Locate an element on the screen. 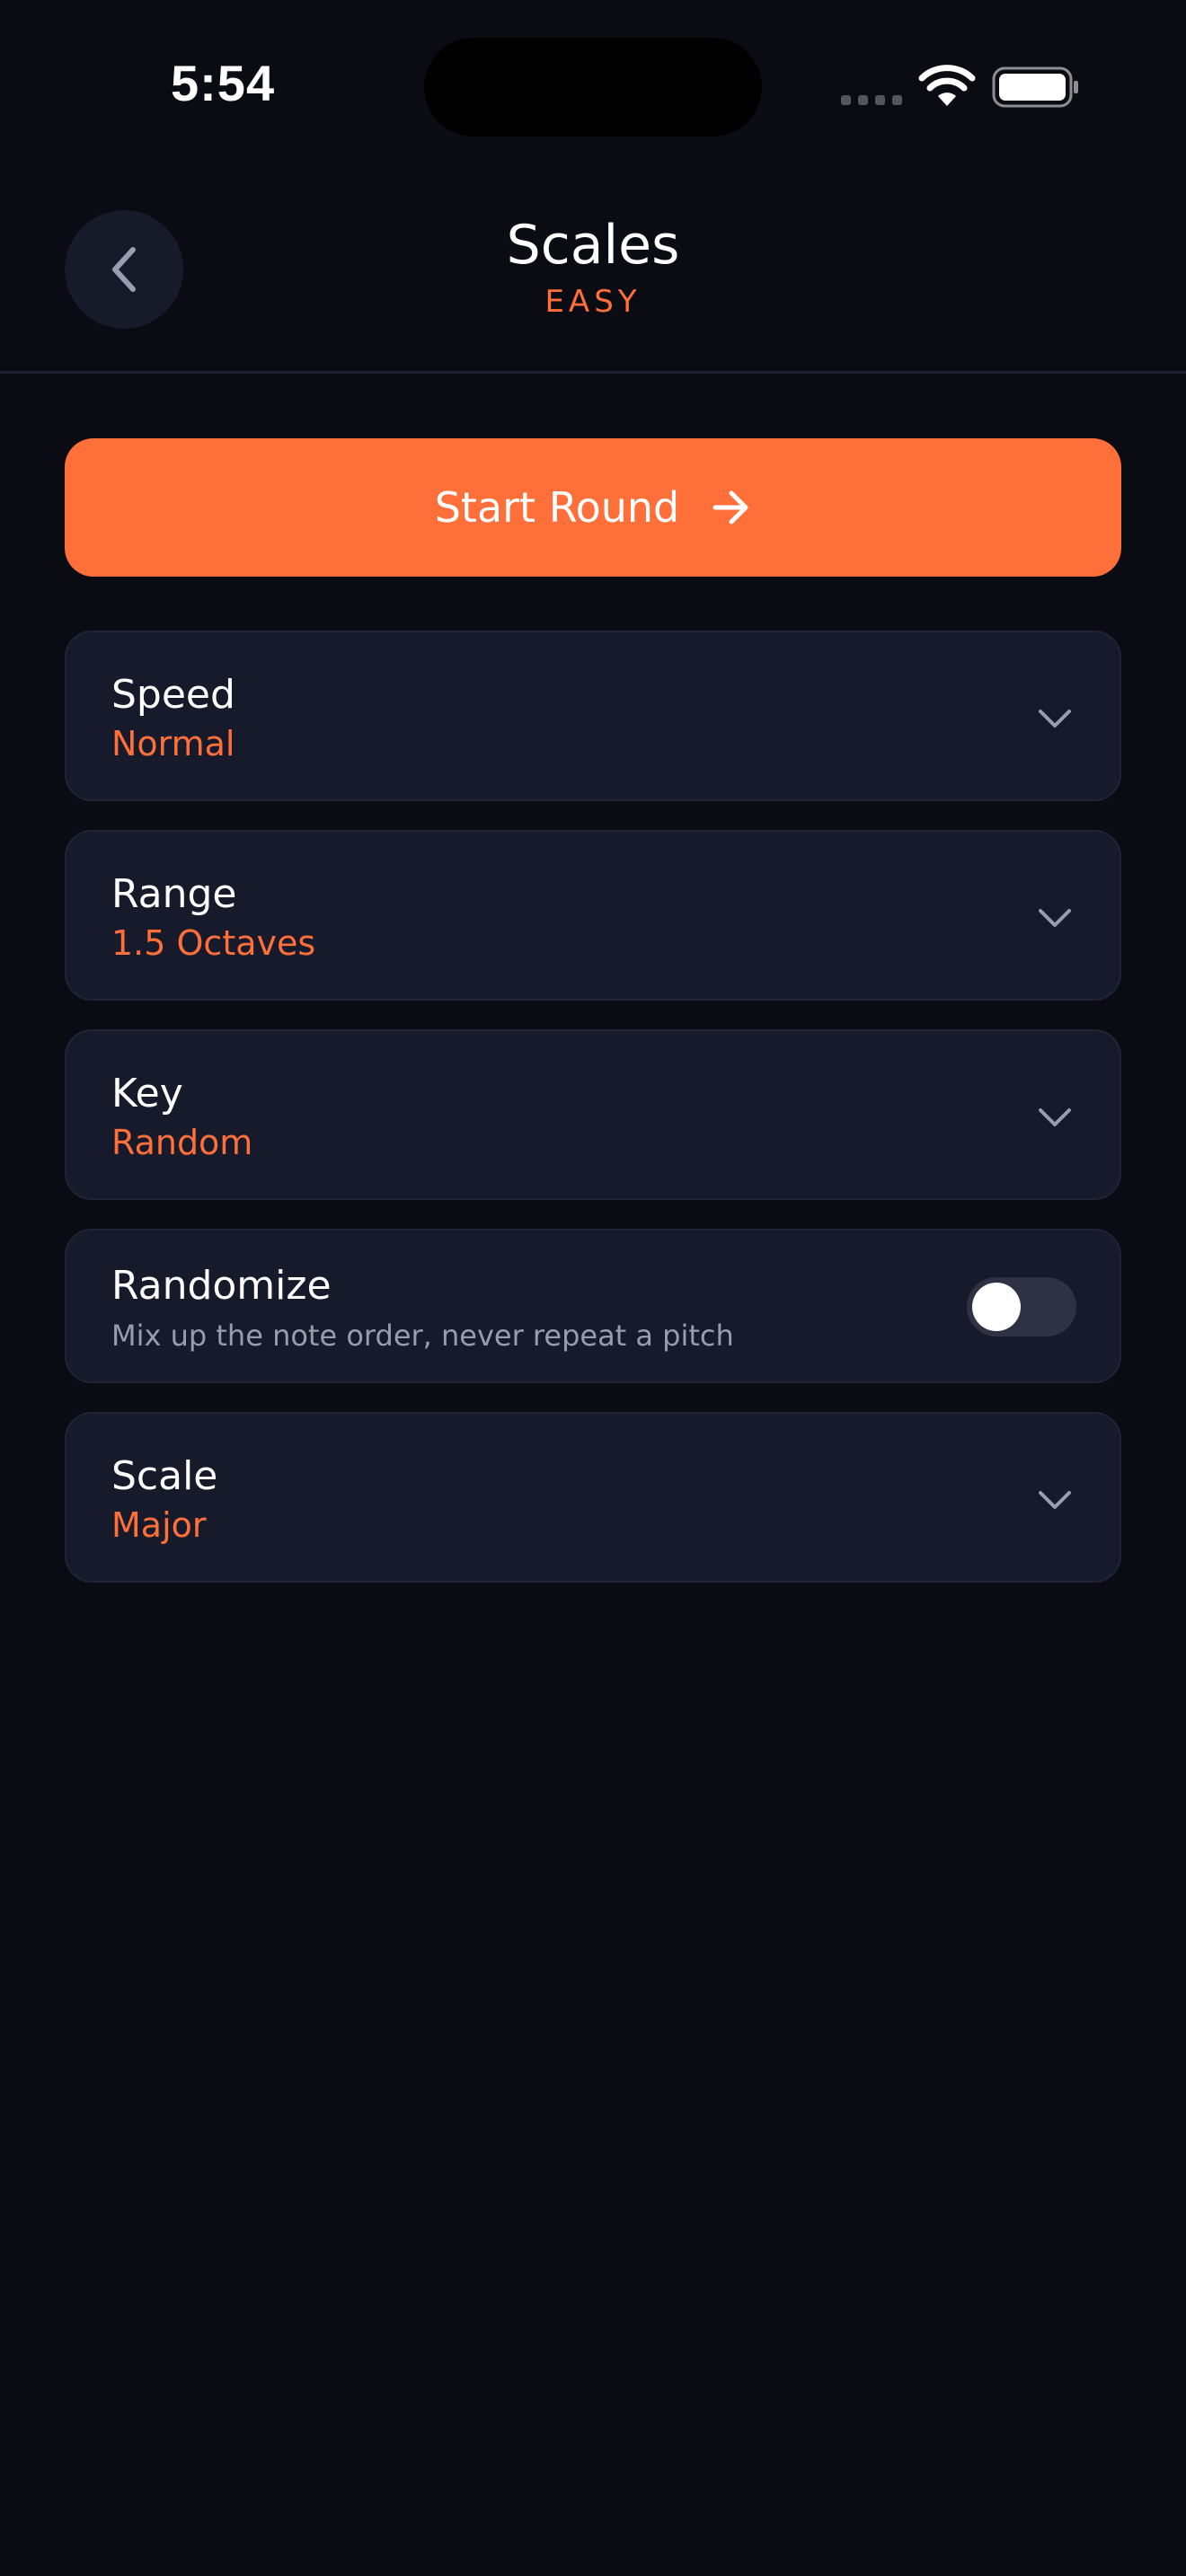 Image resolution: width=1186 pixels, height=2576 pixels. range-label: Range is located at coordinates (174, 894).